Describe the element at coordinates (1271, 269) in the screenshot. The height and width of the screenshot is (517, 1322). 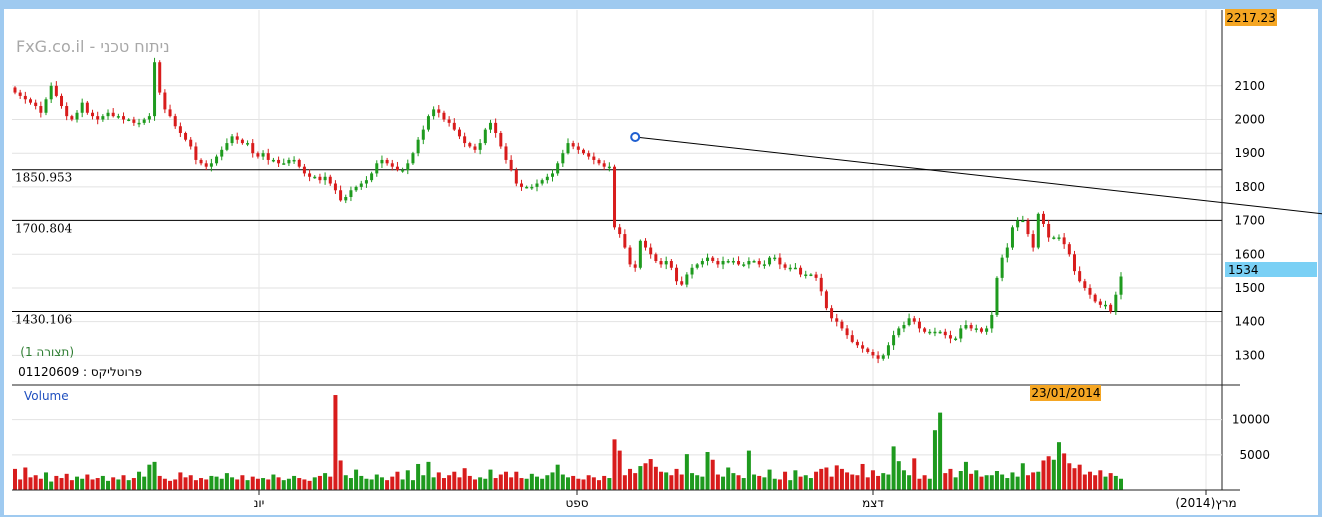
I see `last-price-badge: 1534` at that location.